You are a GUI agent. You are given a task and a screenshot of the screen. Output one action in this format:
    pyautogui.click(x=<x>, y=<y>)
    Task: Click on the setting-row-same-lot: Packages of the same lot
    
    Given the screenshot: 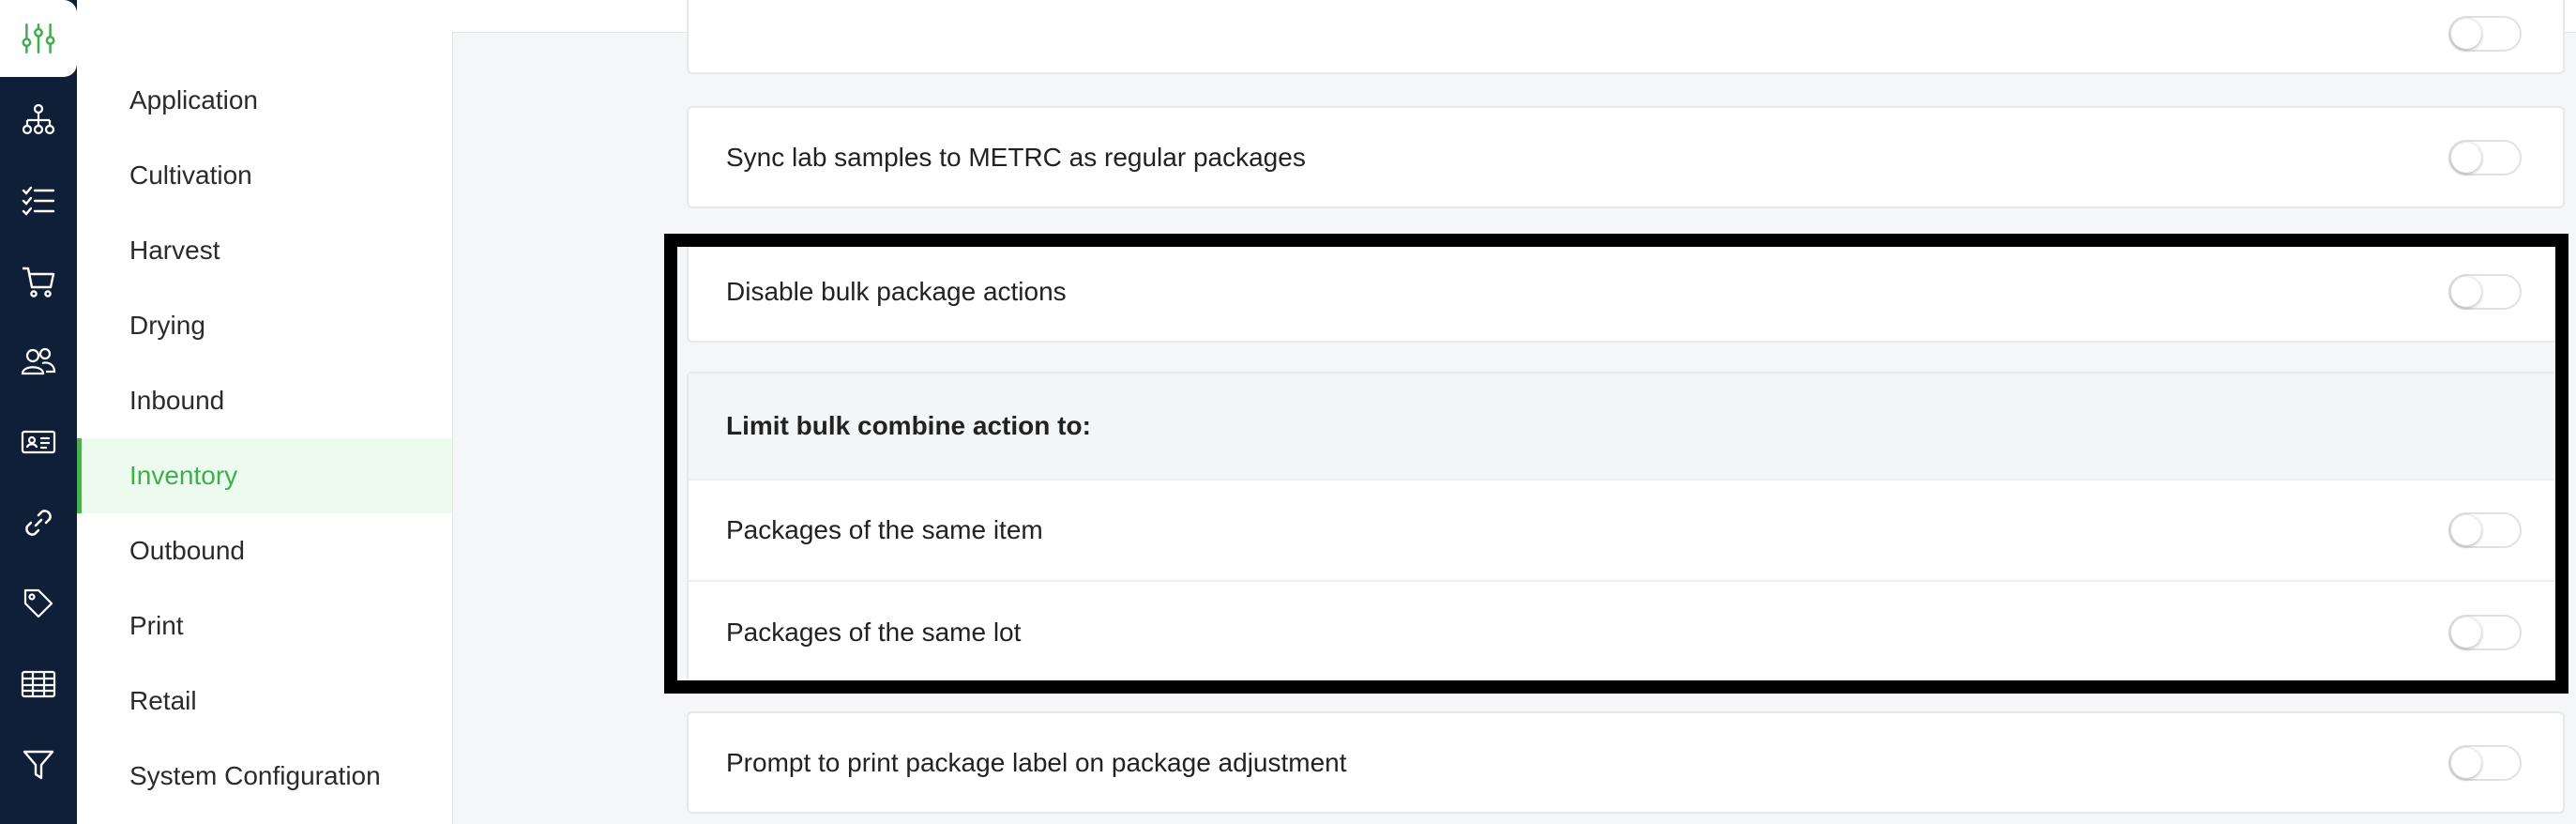 What is the action you would take?
    pyautogui.click(x=1626, y=631)
    